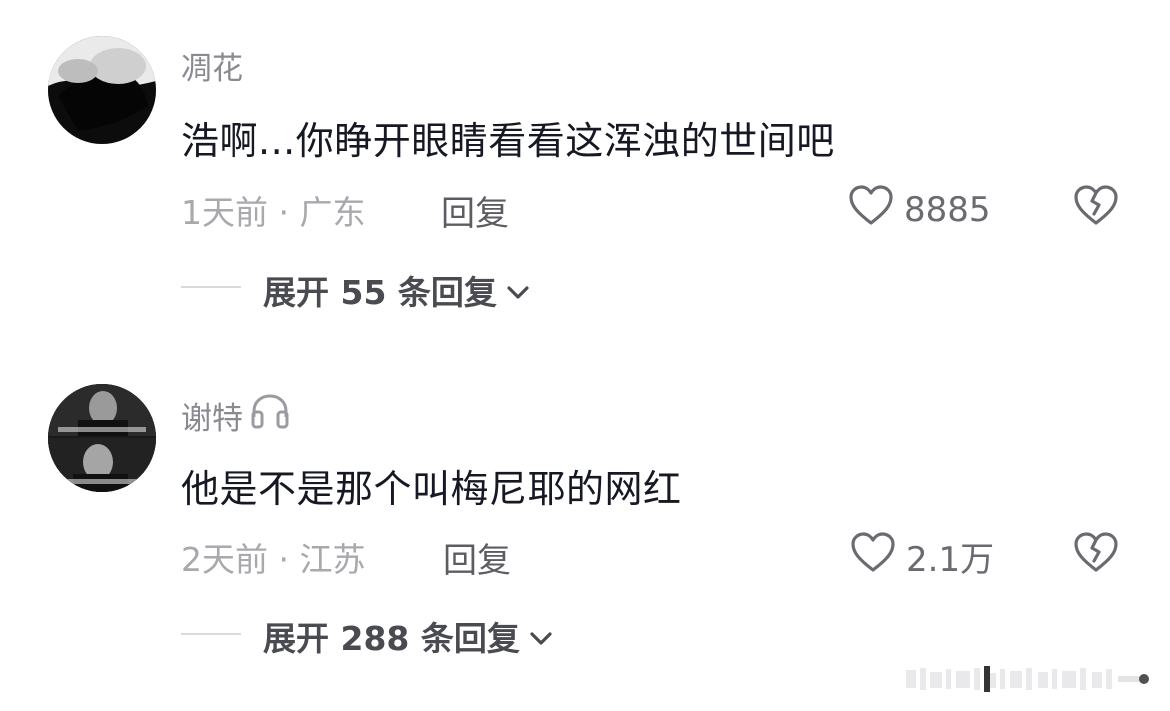 The height and width of the screenshot is (711, 1170). What do you see at coordinates (273, 559) in the screenshot?
I see `comment-meta: 2天前 · 江苏` at bounding box center [273, 559].